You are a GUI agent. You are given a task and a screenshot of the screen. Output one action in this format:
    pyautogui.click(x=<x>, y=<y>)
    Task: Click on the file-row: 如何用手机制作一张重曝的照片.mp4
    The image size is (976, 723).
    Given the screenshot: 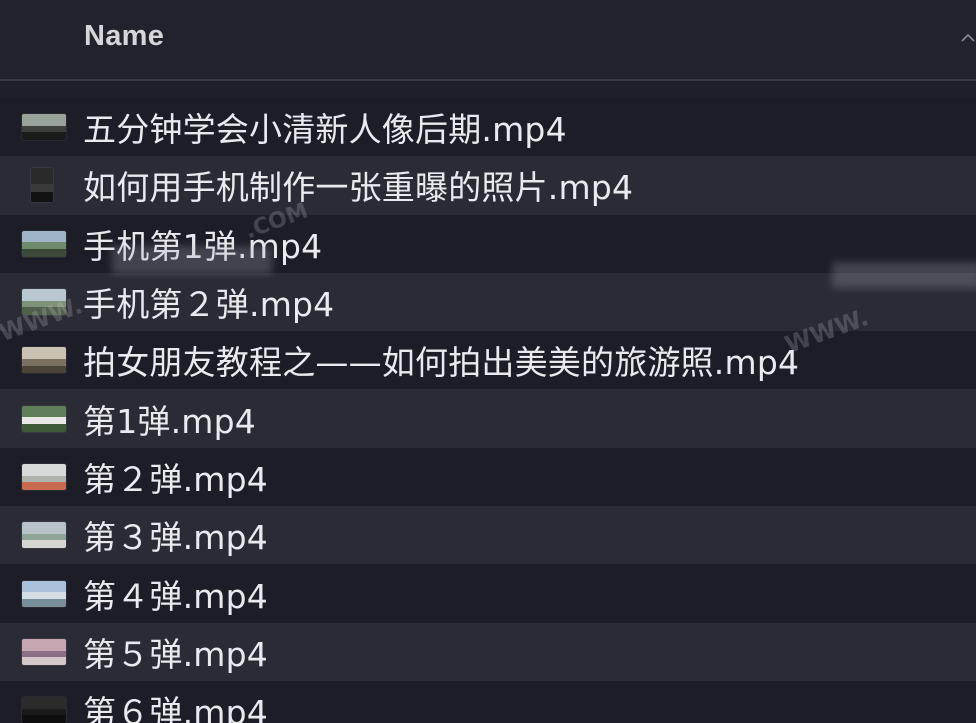 What is the action you would take?
    pyautogui.click(x=488, y=185)
    